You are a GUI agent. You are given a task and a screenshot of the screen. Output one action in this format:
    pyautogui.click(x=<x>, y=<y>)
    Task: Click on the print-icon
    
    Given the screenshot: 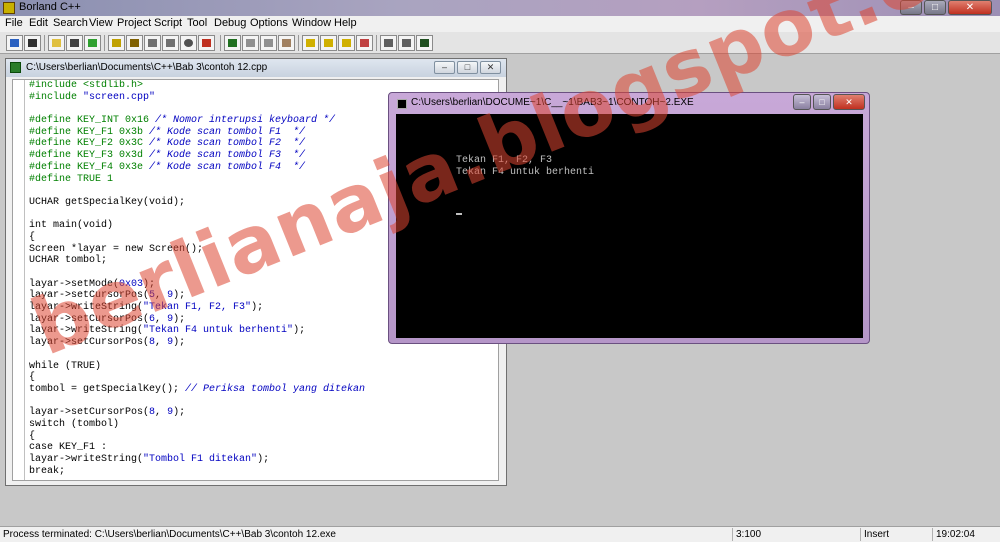 What is the action you would take?
    pyautogui.click(x=74, y=43)
    